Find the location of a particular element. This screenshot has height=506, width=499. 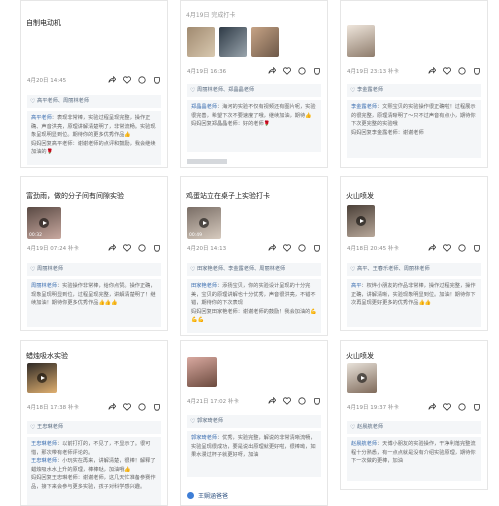

comment-author: 田家艳老师 is located at coordinates (204, 286).